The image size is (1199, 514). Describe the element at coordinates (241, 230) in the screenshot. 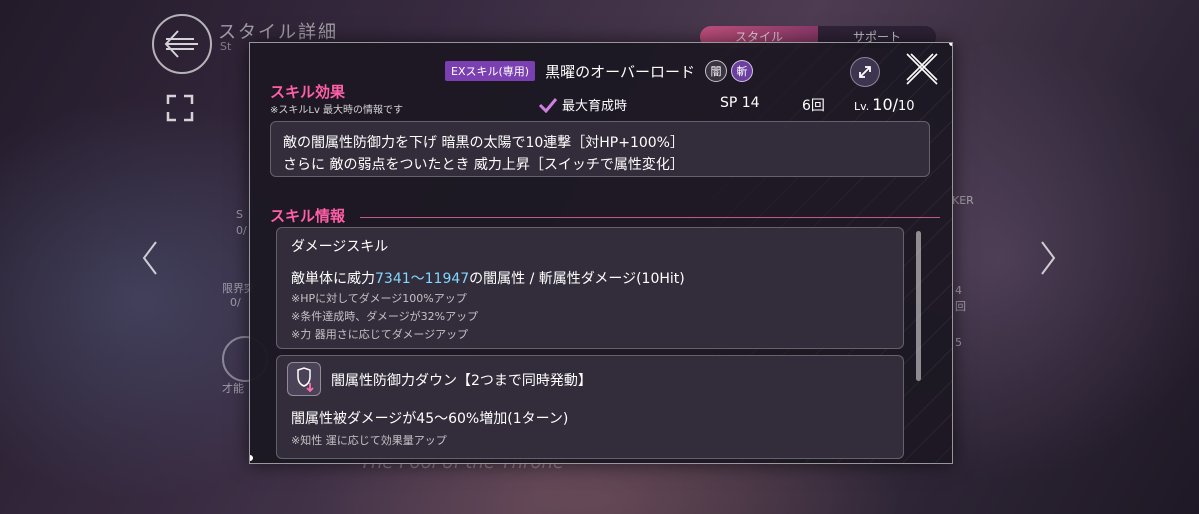

I see `bg-label-s-value: 0/` at that location.